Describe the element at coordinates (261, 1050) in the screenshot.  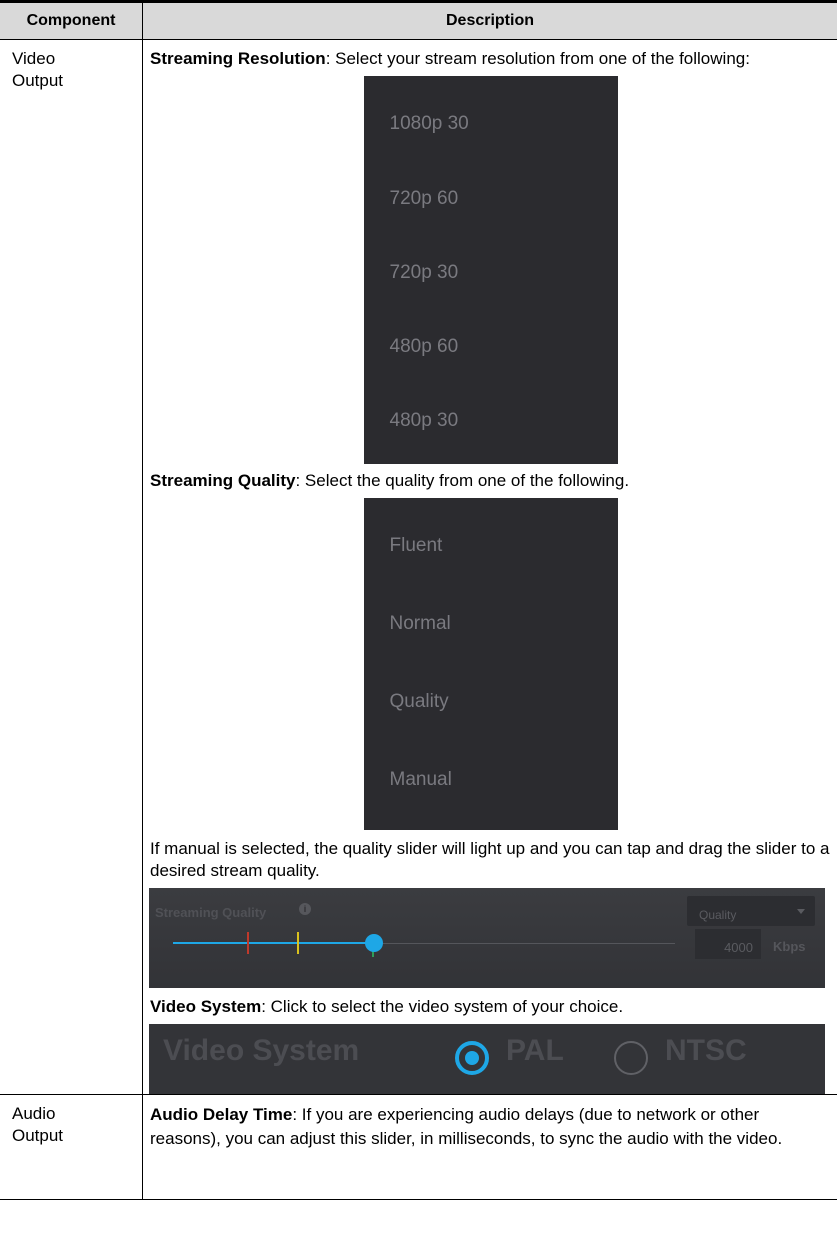
I see `video-system-label: Video System` at that location.